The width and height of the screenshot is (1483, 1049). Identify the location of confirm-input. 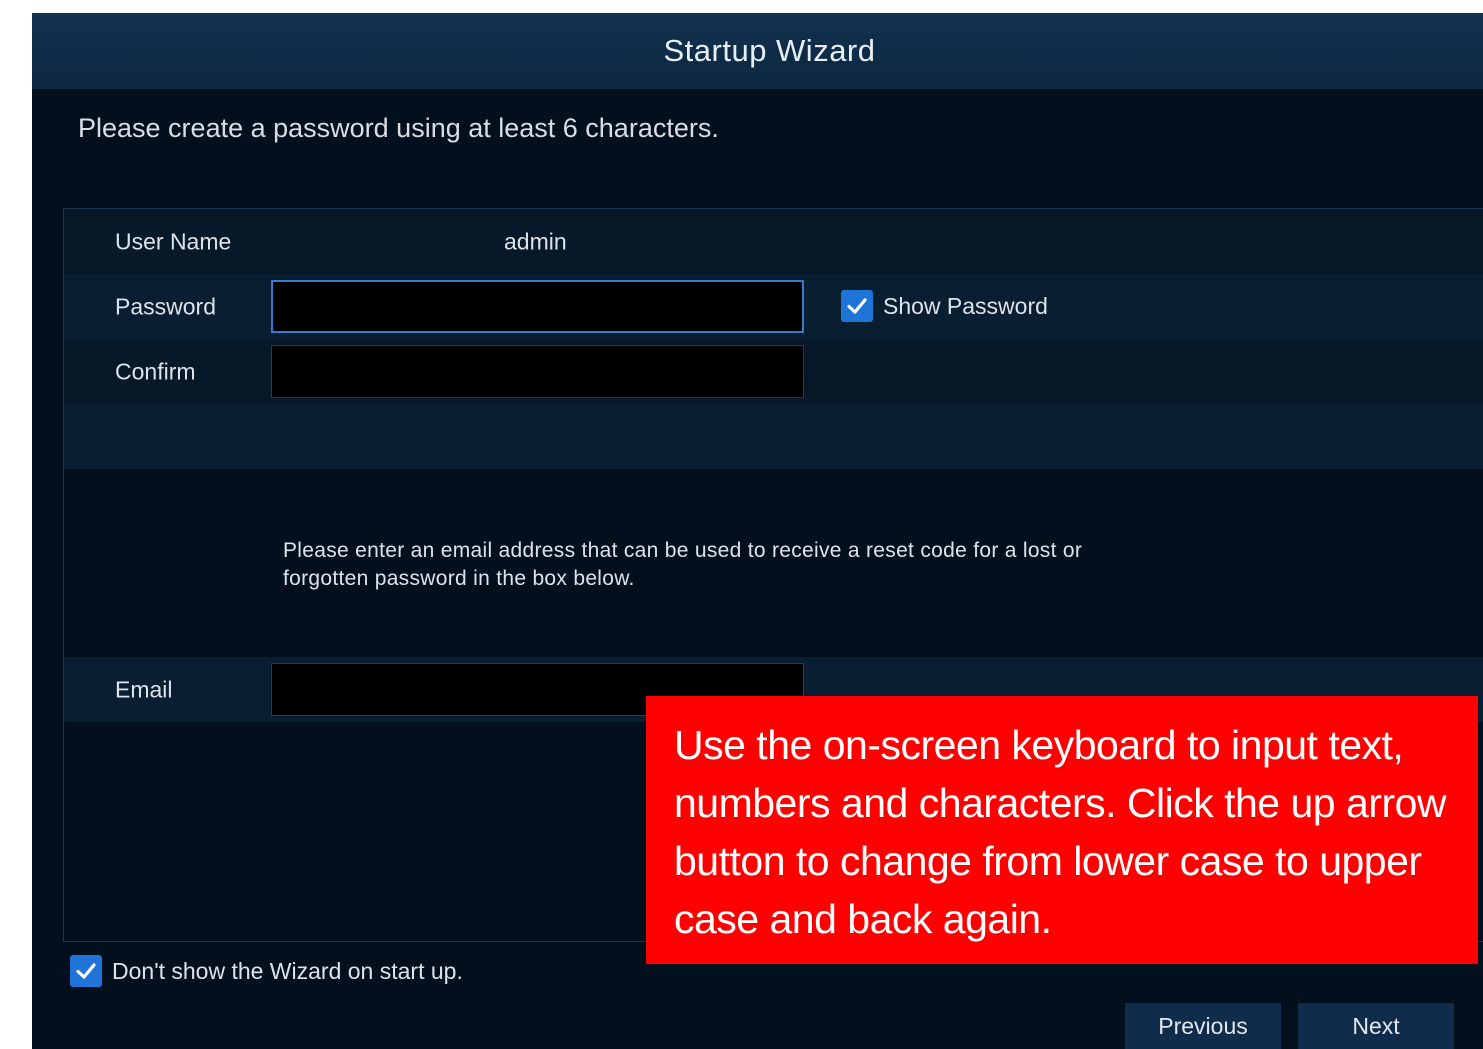
(537, 371).